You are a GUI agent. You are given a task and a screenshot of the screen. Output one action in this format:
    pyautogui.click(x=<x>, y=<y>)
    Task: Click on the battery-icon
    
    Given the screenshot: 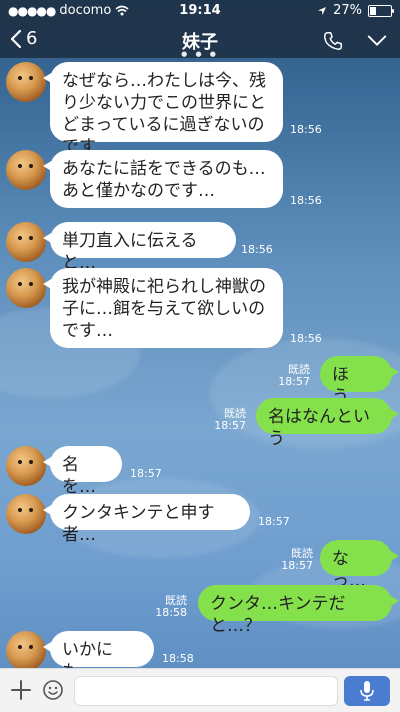 What is the action you would take?
    pyautogui.click(x=381, y=10)
    